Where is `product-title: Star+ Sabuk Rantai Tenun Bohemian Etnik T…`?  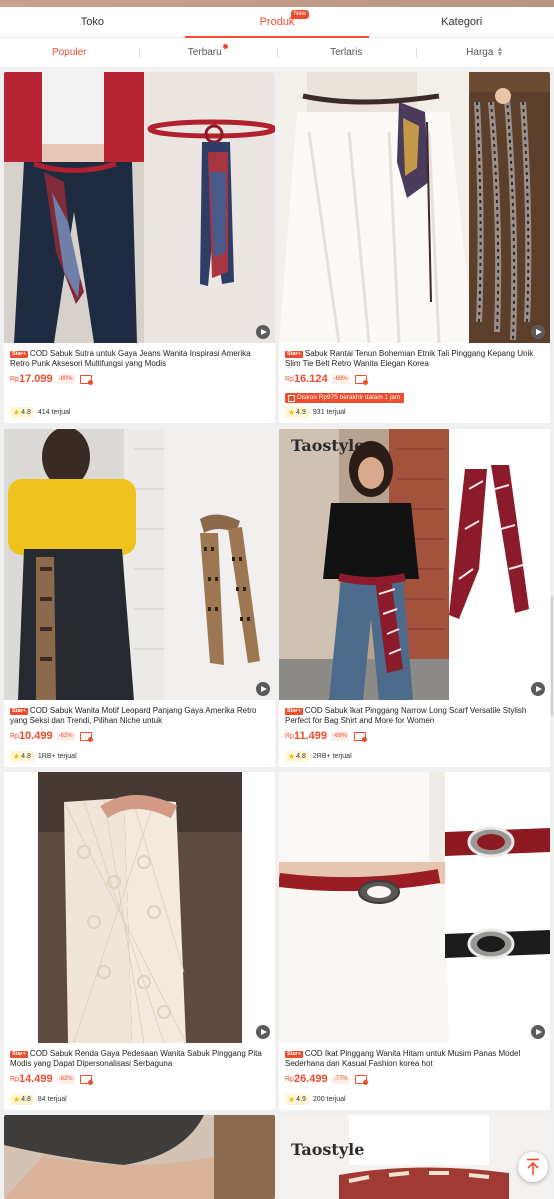
product-title: Star+ Sabuk Rantai Tenun Bohemian Etnik T… is located at coordinates (409, 358).